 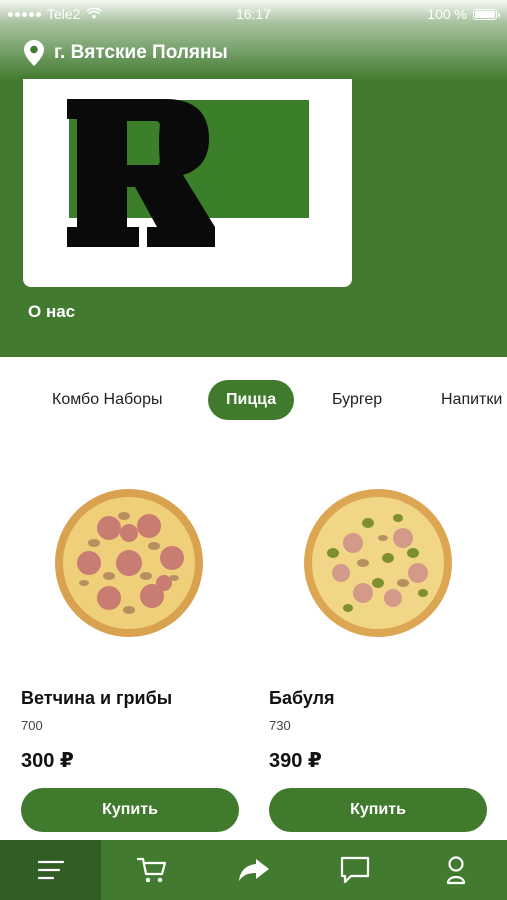 I want to click on category-tabs: Комбо Наборы Пицца Бургер Напитки, so click(x=253, y=400).